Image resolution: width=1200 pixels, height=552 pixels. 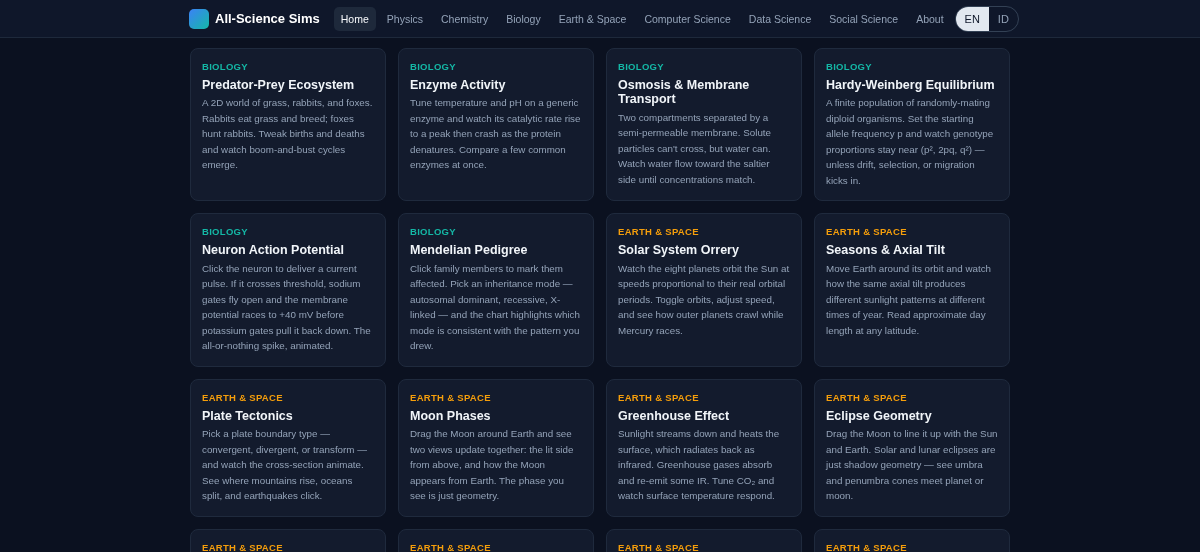 I want to click on card-title: Eclipse Geometry, so click(x=879, y=416).